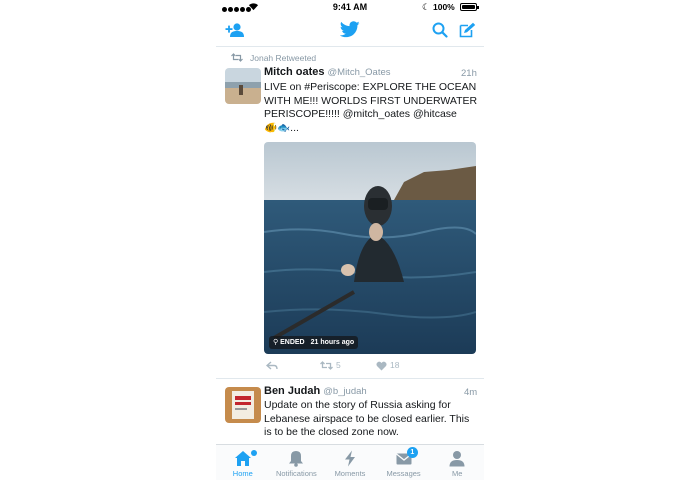 The image size is (691, 480). I want to click on tab-moments-label: Moments, so click(350, 473).